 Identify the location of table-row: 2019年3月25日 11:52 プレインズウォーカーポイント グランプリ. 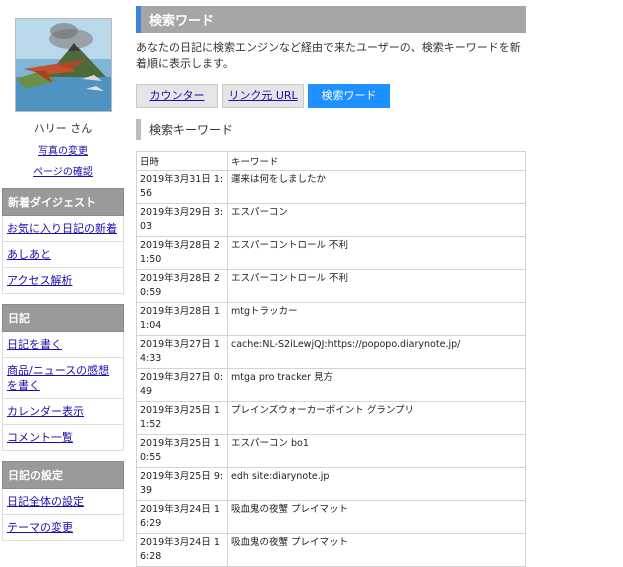
(331, 418).